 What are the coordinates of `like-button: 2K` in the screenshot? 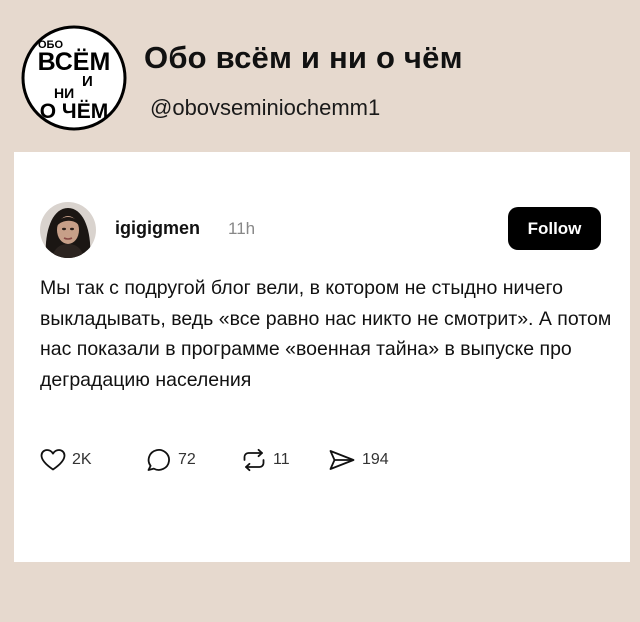 It's located at (66, 460).